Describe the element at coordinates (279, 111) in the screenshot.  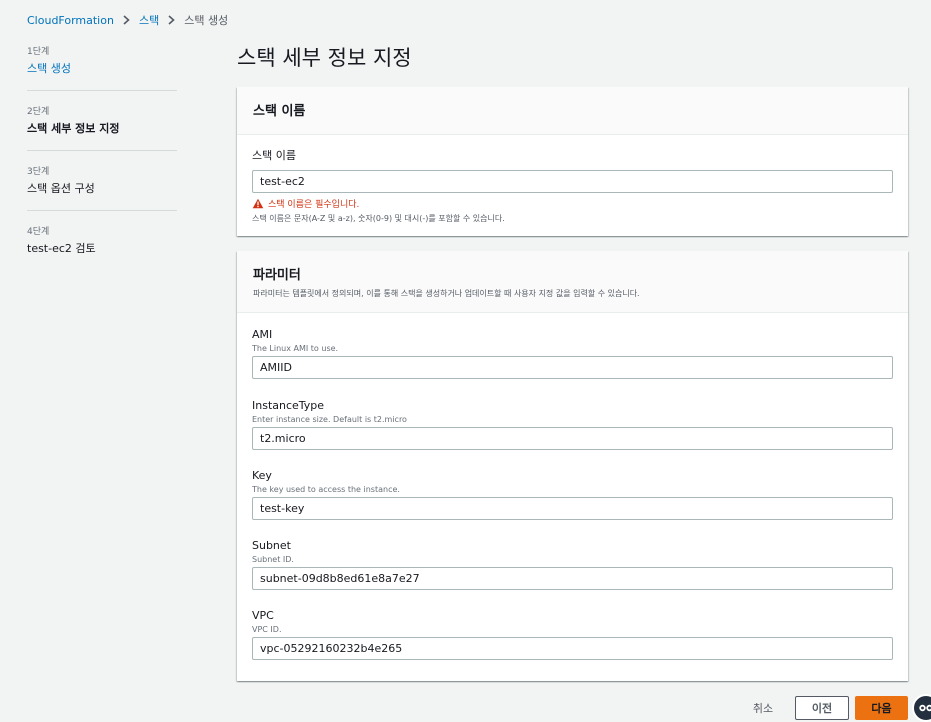
I see `panel-title: 스택 이름` at that location.